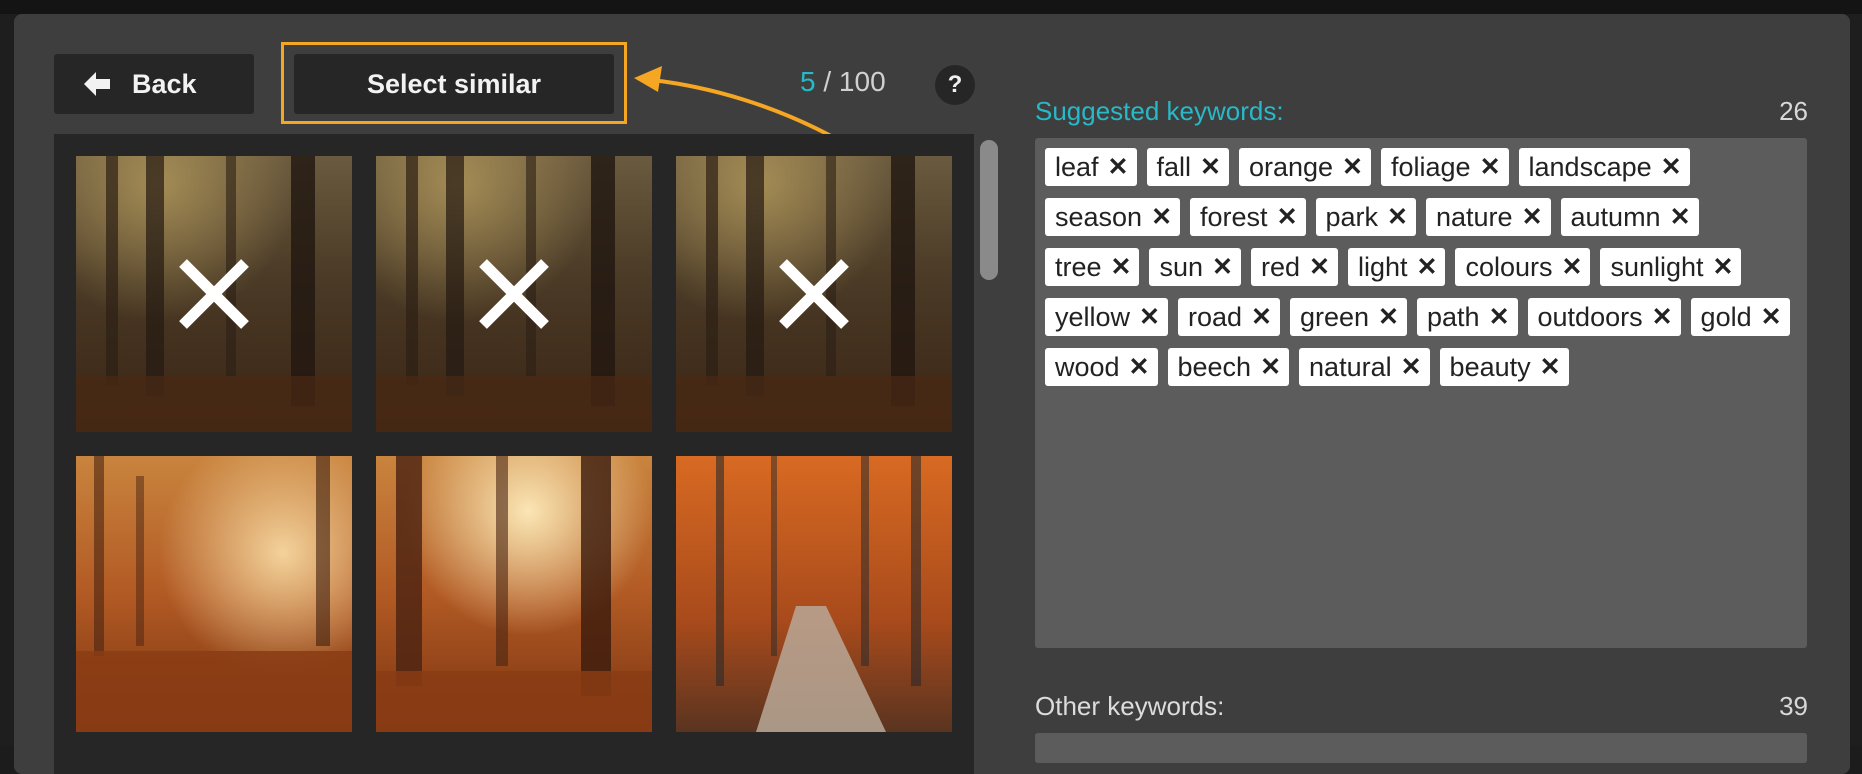  Describe the element at coordinates (931, 7) in the screenshot. I see `app-toolbar-backdrop` at that location.